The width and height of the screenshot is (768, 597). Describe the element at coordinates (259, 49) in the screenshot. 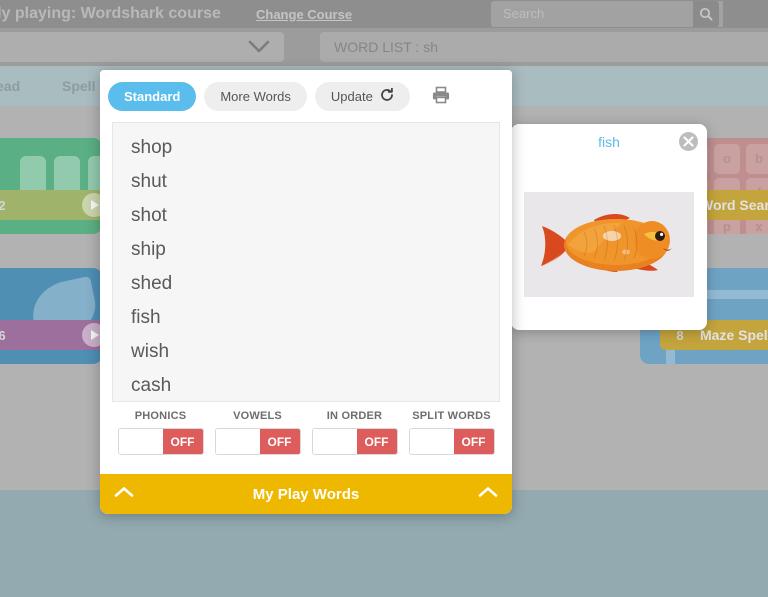

I see `chevron-down-icon` at that location.